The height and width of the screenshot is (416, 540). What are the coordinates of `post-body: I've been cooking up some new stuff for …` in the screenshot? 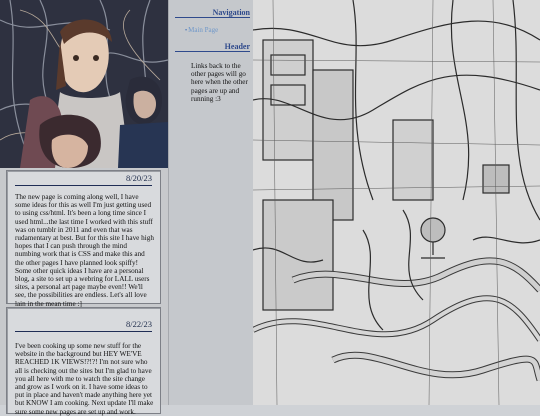 It's located at (84, 379).